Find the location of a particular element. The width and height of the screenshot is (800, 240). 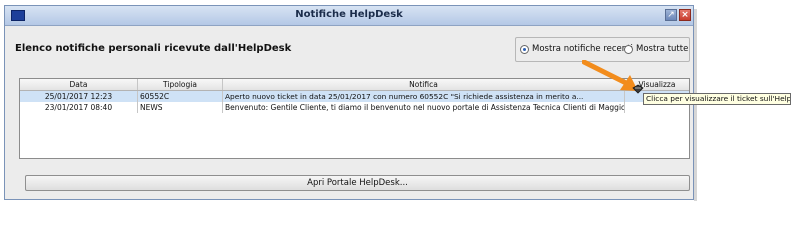

title-bar: Notifiche HelpDesk ↗ × is located at coordinates (349, 16).